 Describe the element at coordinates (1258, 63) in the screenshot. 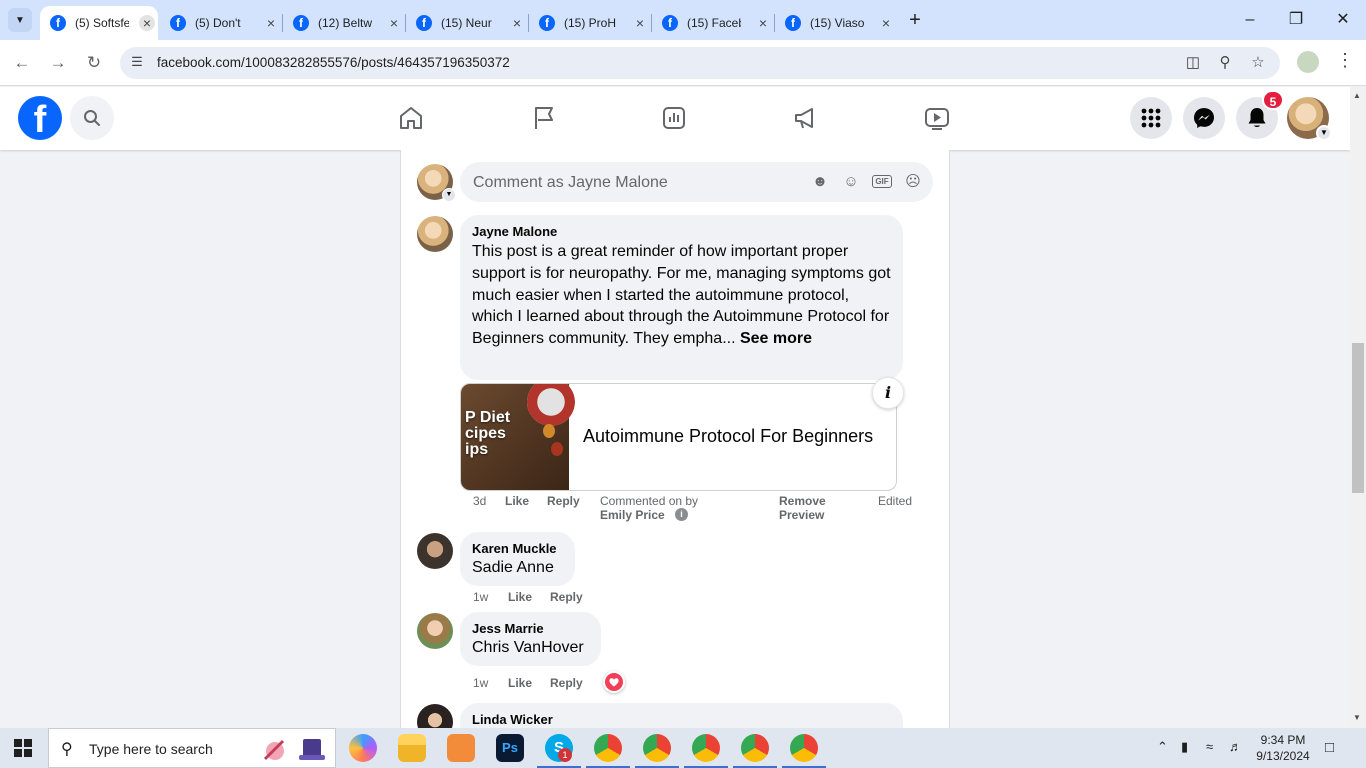

I see `bookmark-star-icon: ☆` at that location.